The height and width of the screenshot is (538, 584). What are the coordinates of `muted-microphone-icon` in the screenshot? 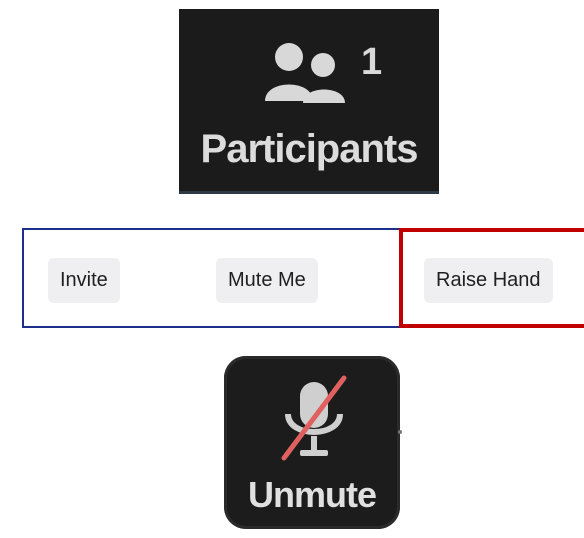 It's located at (314, 418).